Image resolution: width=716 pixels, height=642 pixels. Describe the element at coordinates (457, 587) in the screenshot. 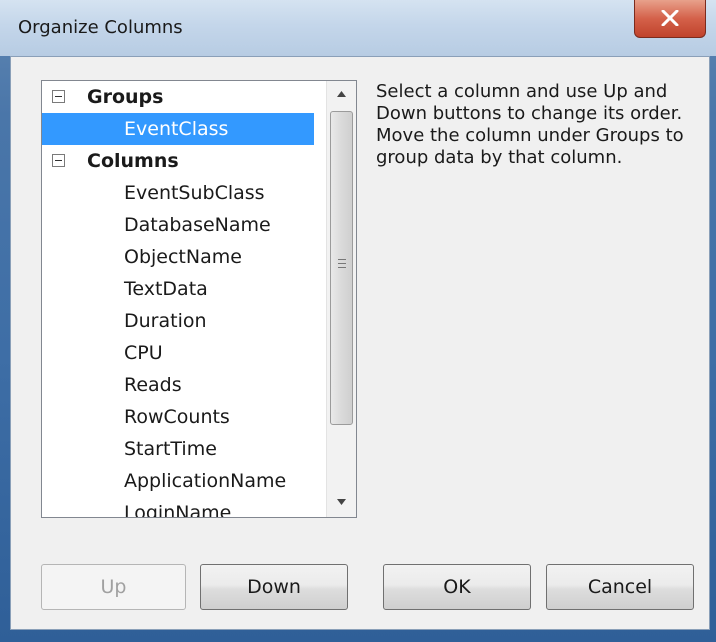

I see `ok-button: OK` at that location.